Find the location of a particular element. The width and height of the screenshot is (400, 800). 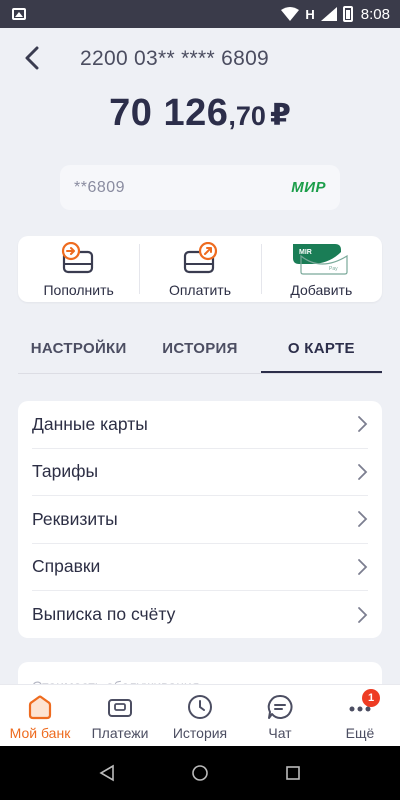

nav-label: История is located at coordinates (200, 733).